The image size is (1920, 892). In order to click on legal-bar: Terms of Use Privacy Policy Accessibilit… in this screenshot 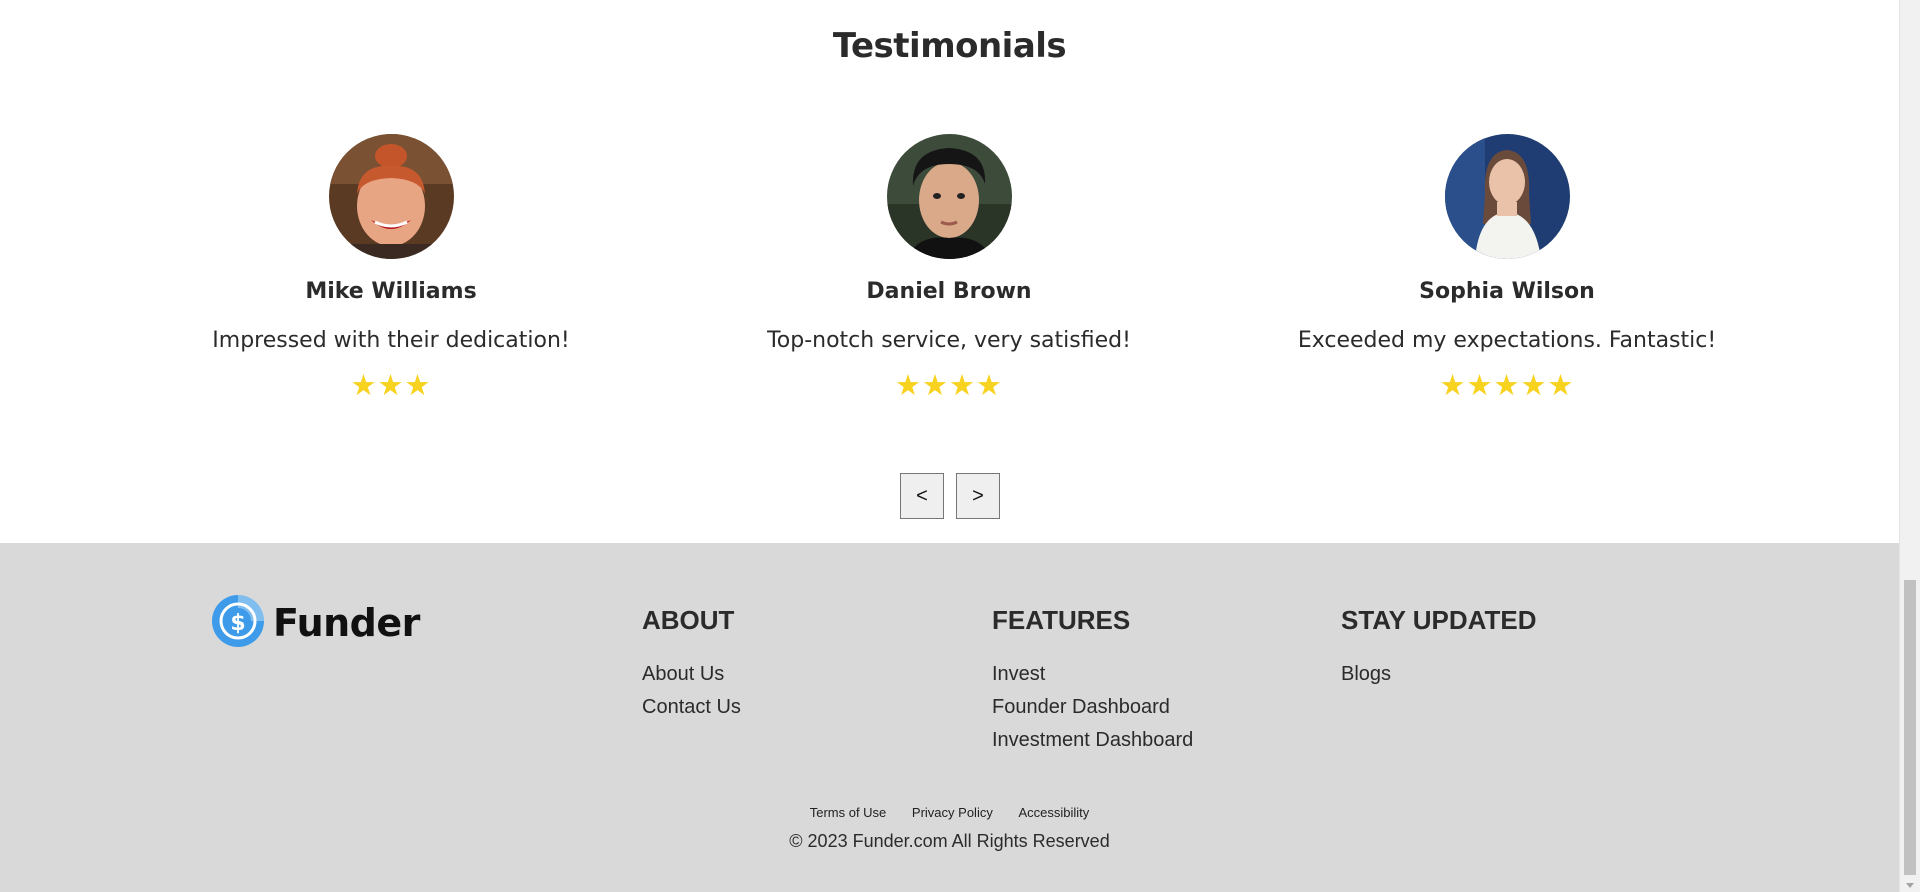, I will do `click(949, 828)`.